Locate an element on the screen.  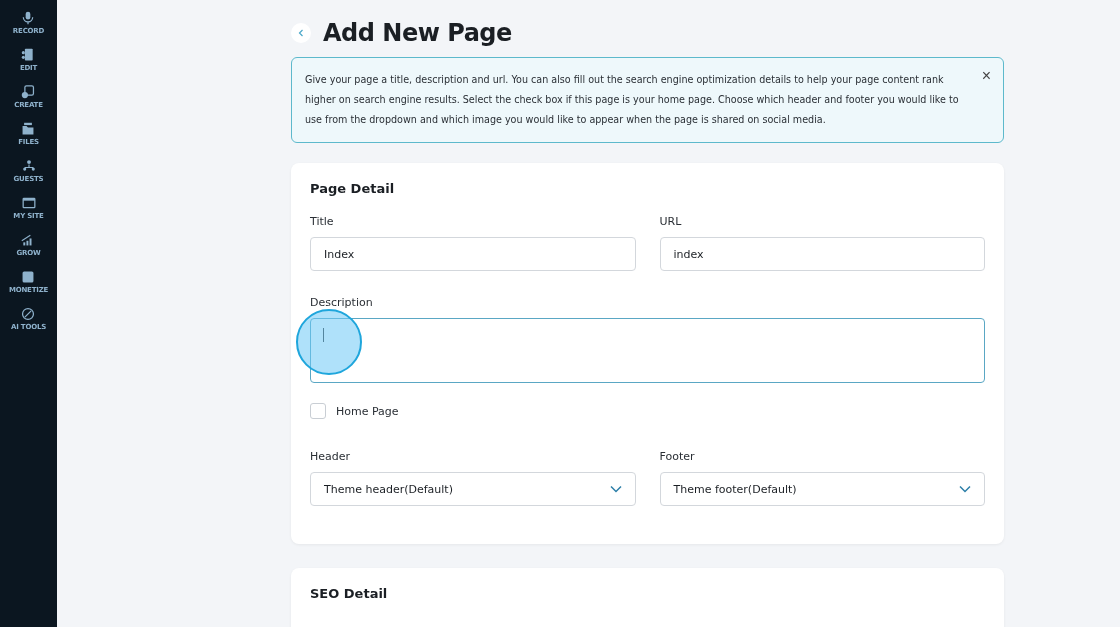
title-input: Index is located at coordinates (473, 254).